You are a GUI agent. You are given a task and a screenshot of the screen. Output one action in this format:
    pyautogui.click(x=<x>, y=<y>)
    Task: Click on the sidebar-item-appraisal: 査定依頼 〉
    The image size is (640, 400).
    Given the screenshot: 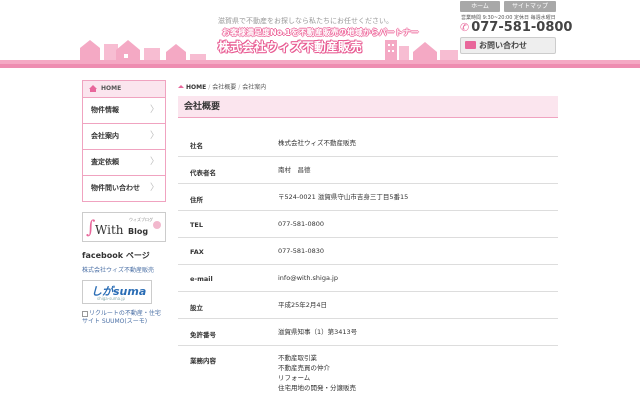 What is the action you would take?
    pyautogui.click(x=124, y=163)
    